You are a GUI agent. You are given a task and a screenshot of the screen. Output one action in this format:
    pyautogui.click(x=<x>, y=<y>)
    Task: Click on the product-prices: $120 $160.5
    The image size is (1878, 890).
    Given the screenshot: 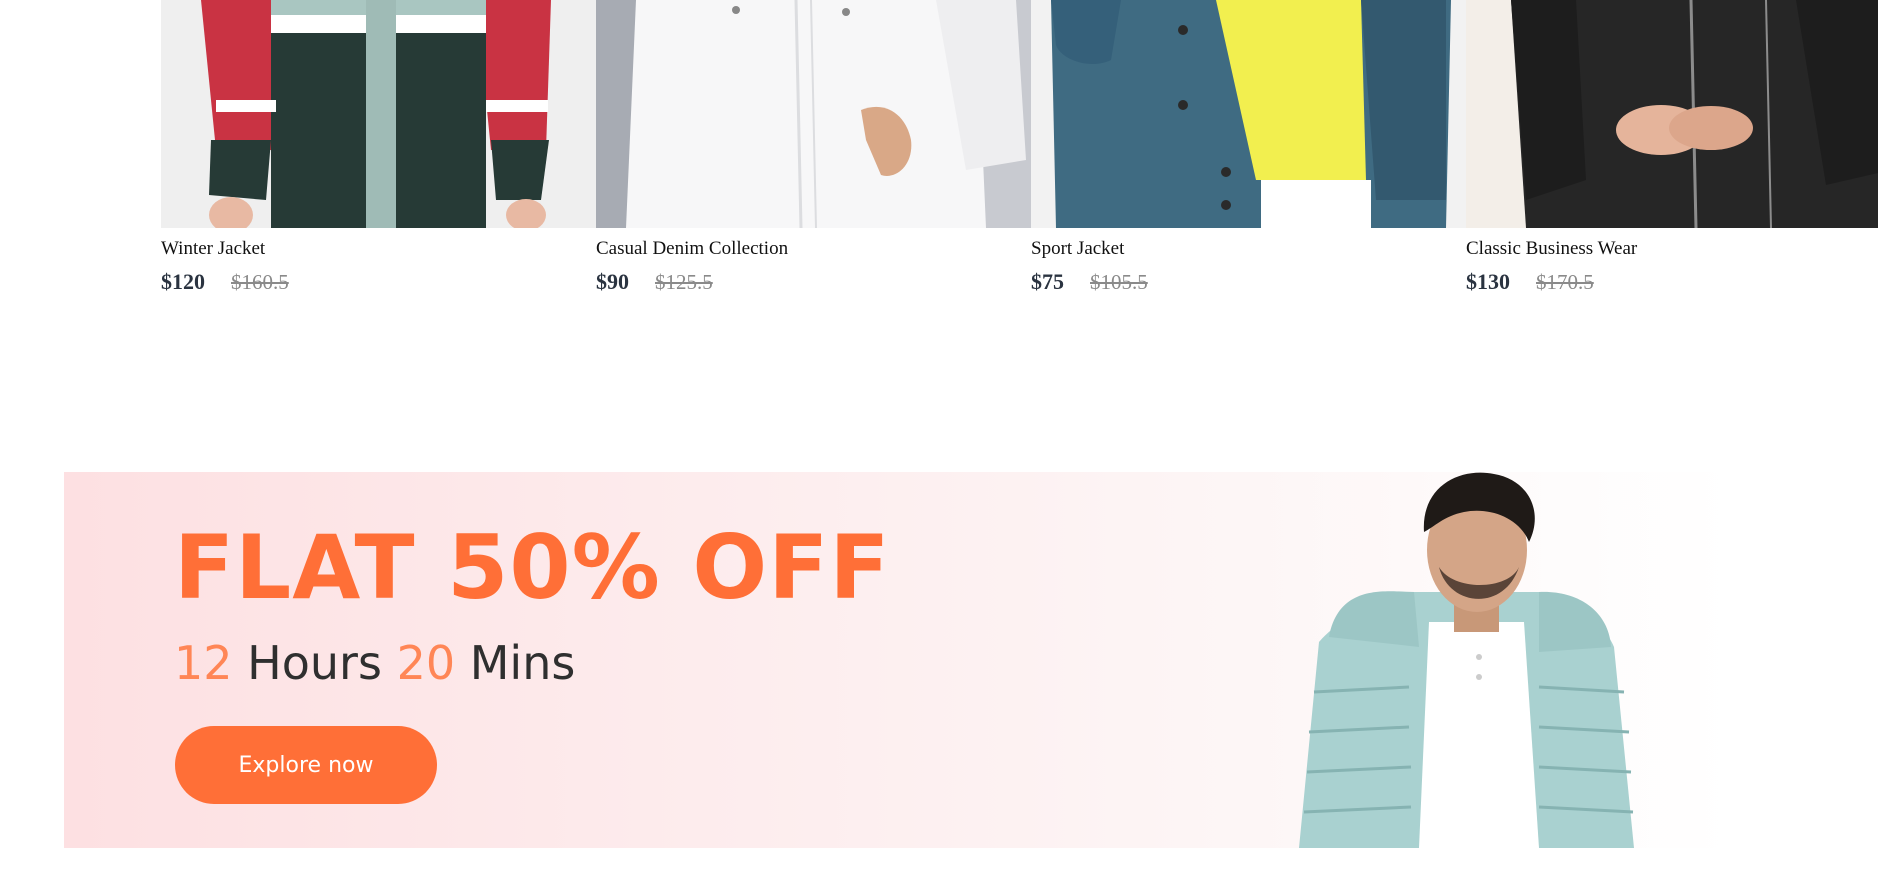 What is the action you would take?
    pyautogui.click(x=225, y=282)
    